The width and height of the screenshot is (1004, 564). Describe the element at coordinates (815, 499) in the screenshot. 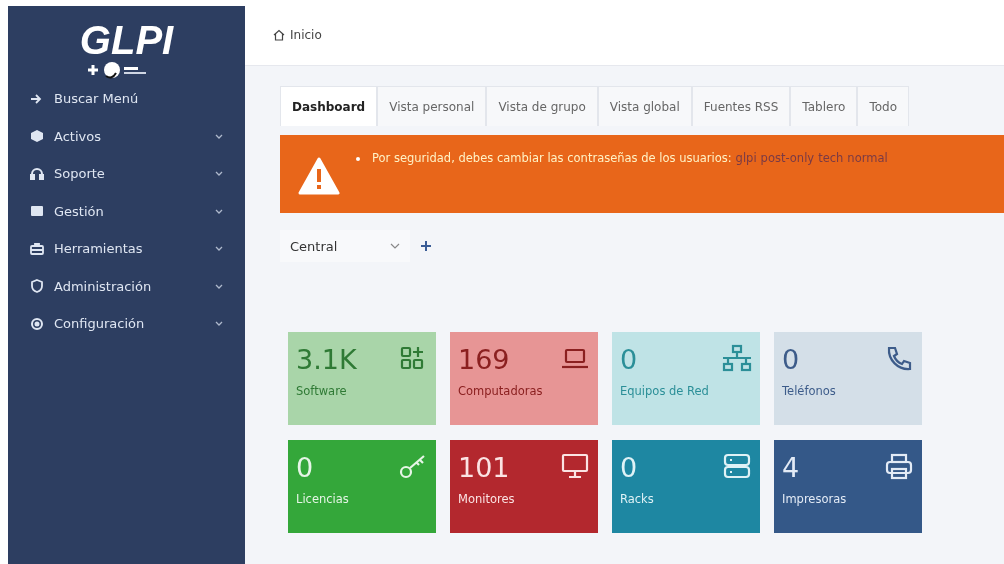

I see `stat-label: Impresoras` at that location.